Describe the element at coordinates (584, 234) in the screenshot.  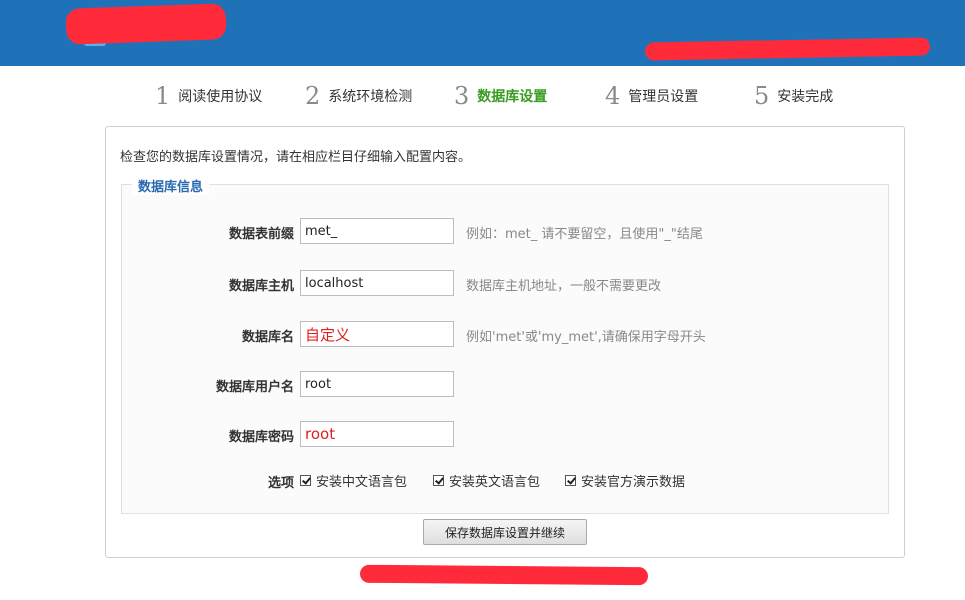
I see `field-hint: 例如：met_ 请不要留空，且使用"_"结尾` at that location.